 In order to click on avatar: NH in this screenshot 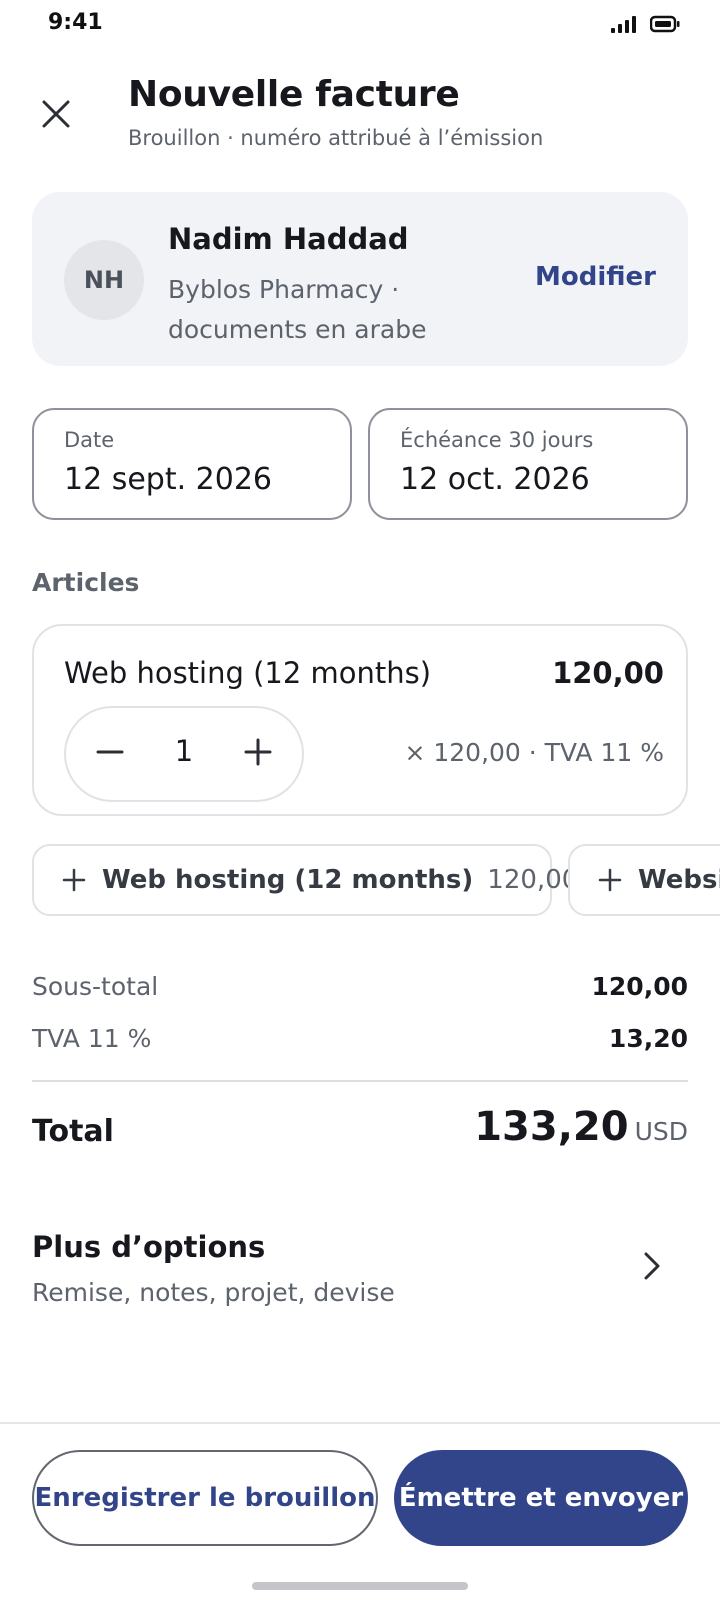, I will do `click(104, 280)`.